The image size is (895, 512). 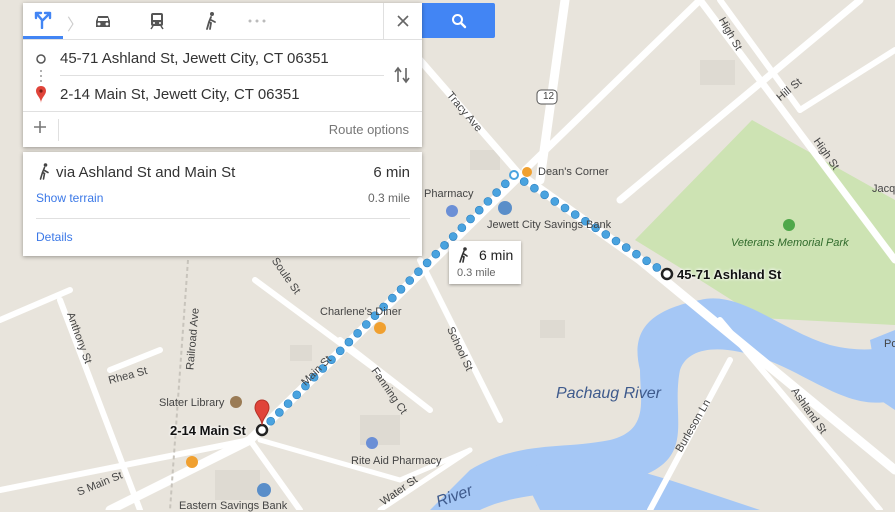 I want to click on input-divider, so click(x=222, y=75).